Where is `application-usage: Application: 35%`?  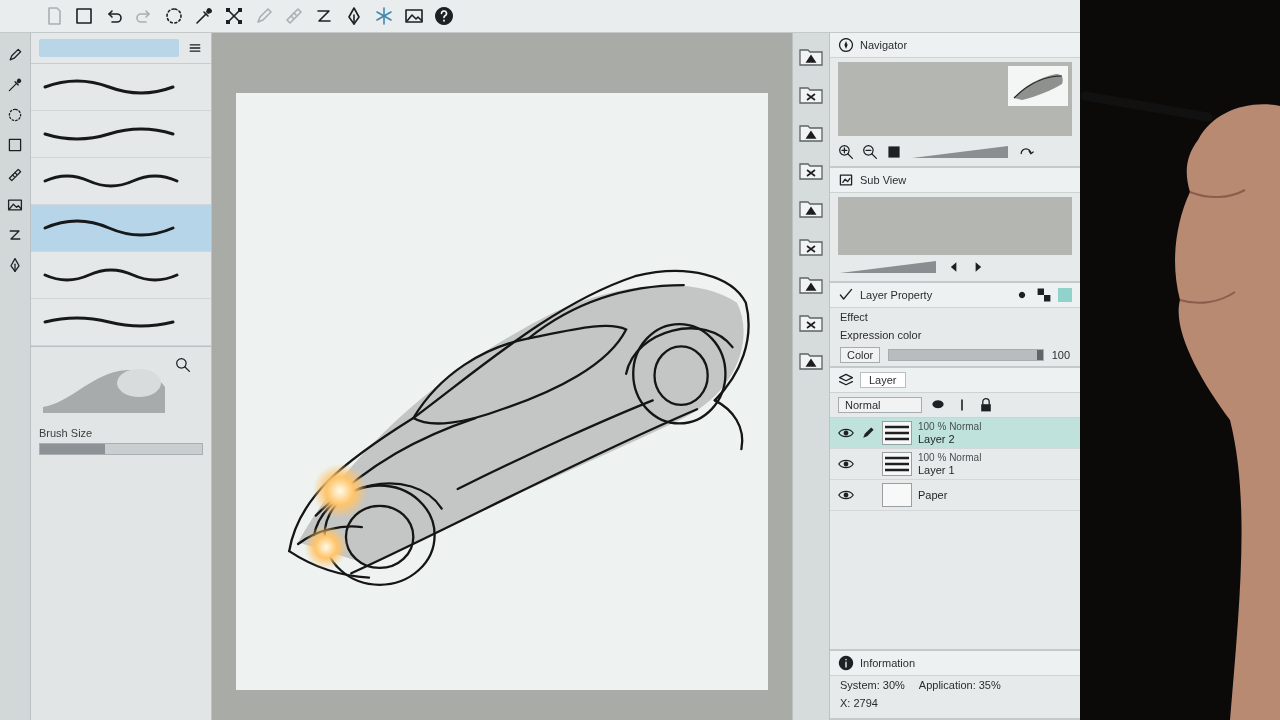 application-usage: Application: 35% is located at coordinates (959, 685).